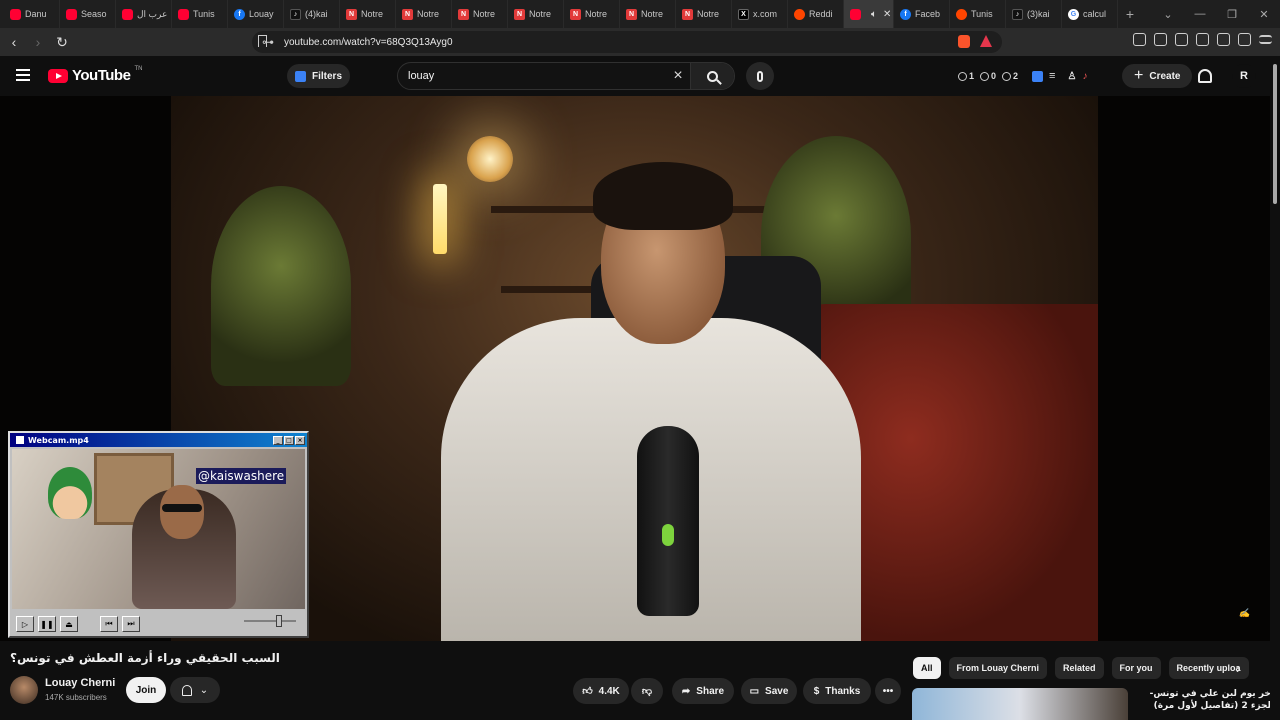 The image size is (1280, 720). Describe the element at coordinates (1244, 76) in the screenshot. I see `account-avatar: R` at that location.